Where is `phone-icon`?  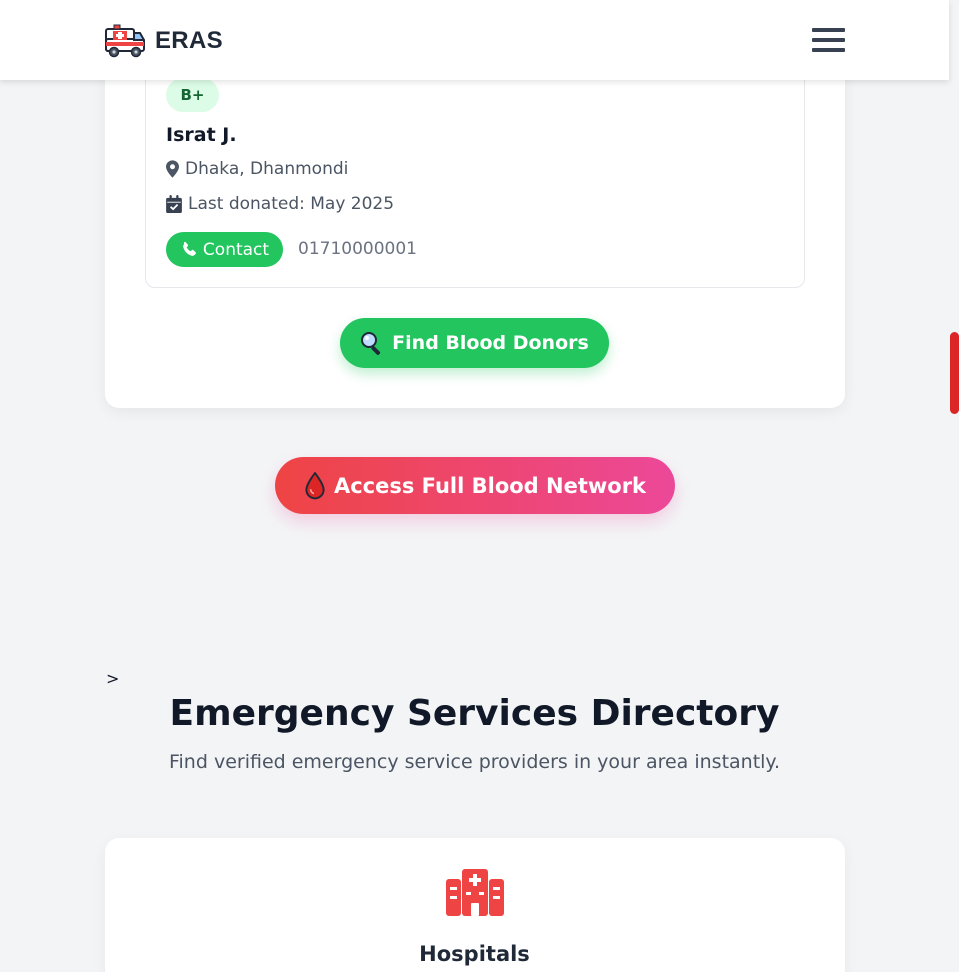 phone-icon is located at coordinates (189, 248).